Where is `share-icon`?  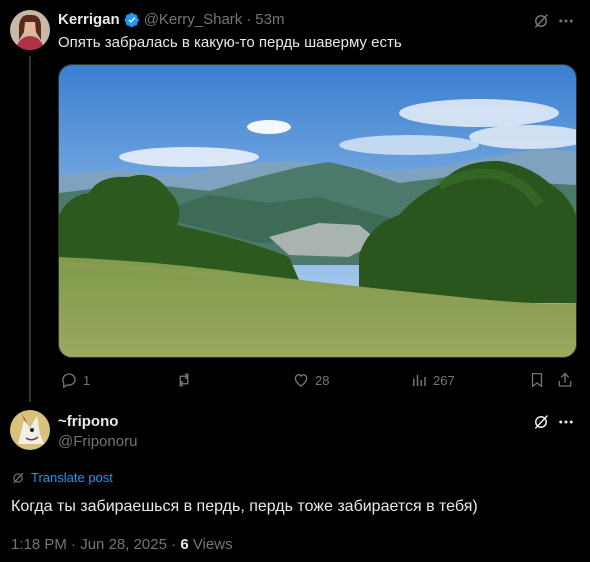 share-icon is located at coordinates (565, 379).